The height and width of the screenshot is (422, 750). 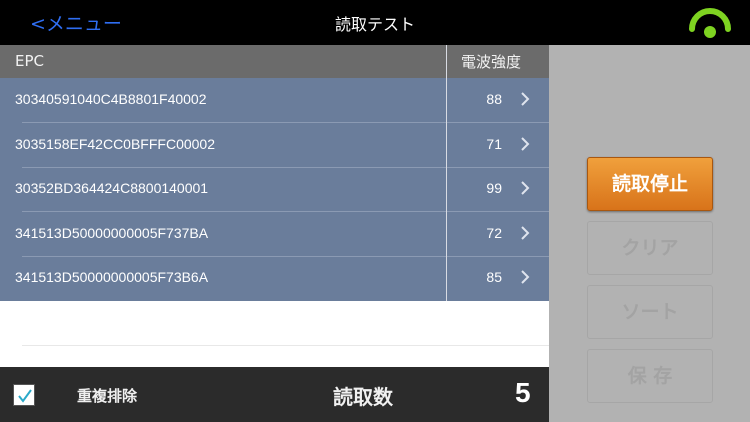 What do you see at coordinates (494, 277) in the screenshot?
I see `signal-strength-value: 85` at bounding box center [494, 277].